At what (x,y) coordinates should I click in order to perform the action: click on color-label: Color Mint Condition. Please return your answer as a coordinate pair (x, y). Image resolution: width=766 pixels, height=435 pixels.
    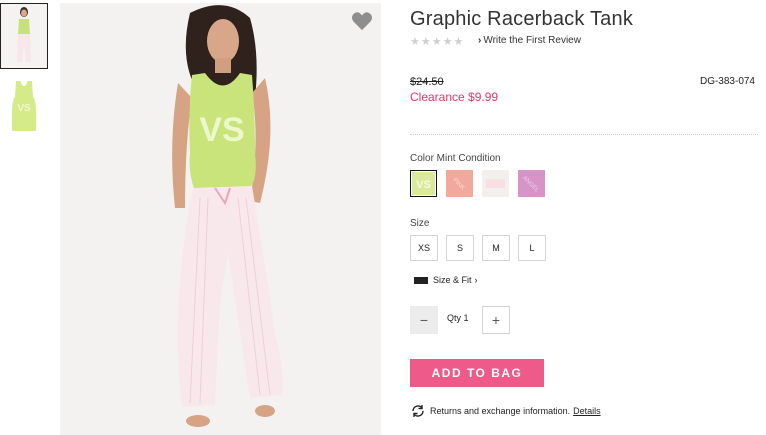
    Looking at the image, I should click on (455, 158).